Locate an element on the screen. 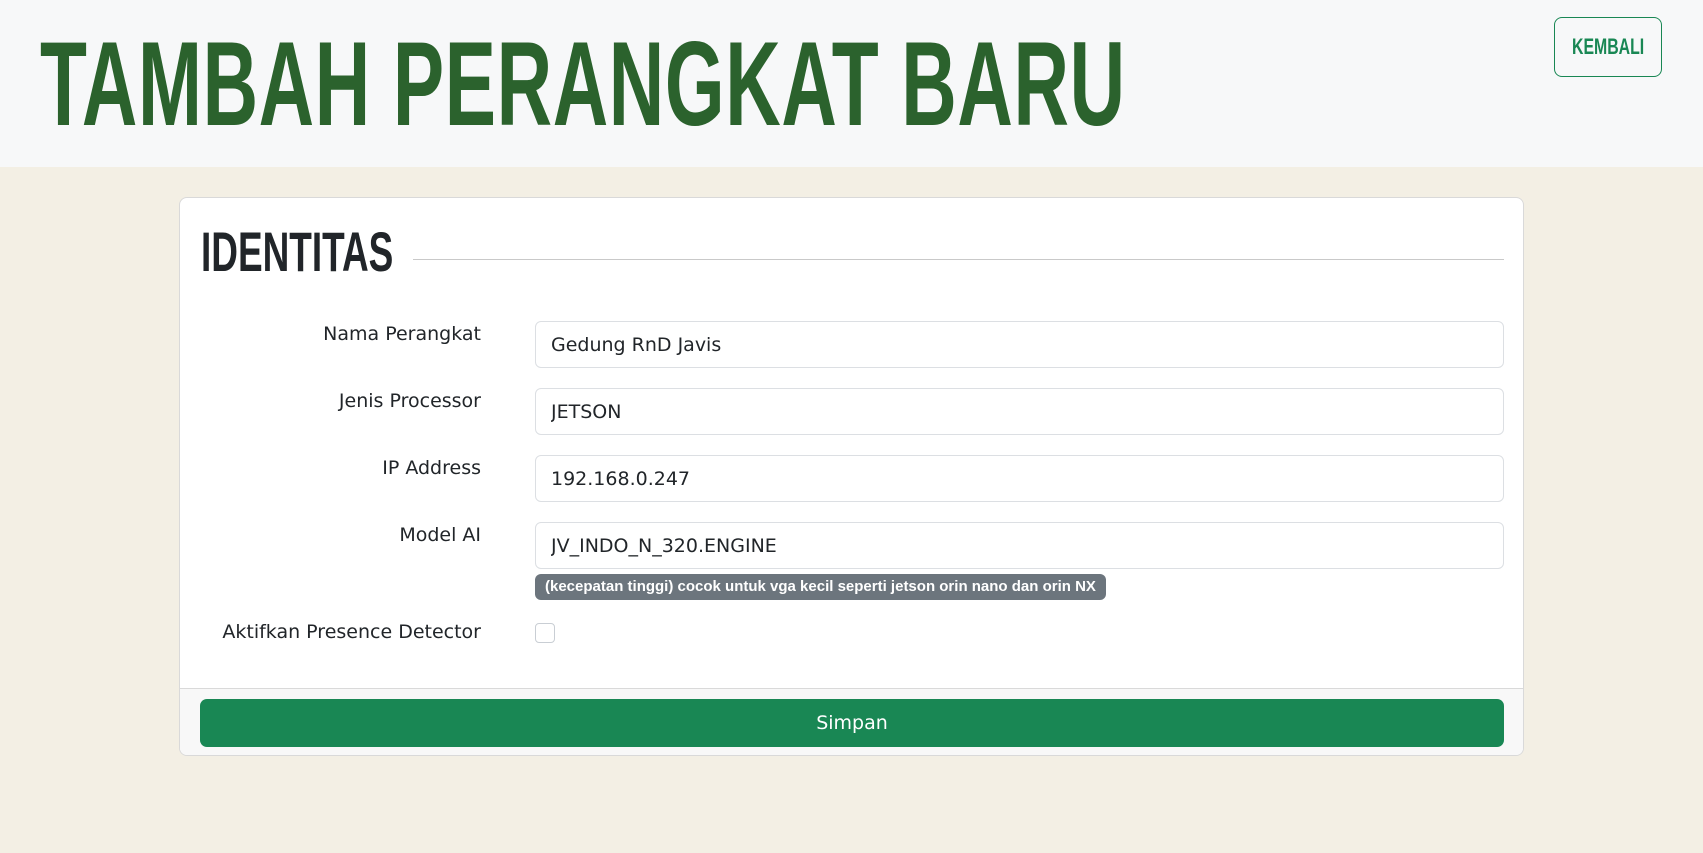 The width and height of the screenshot is (1703, 853). presence-detector-label: Aktifkan Presence Detector is located at coordinates (351, 632).